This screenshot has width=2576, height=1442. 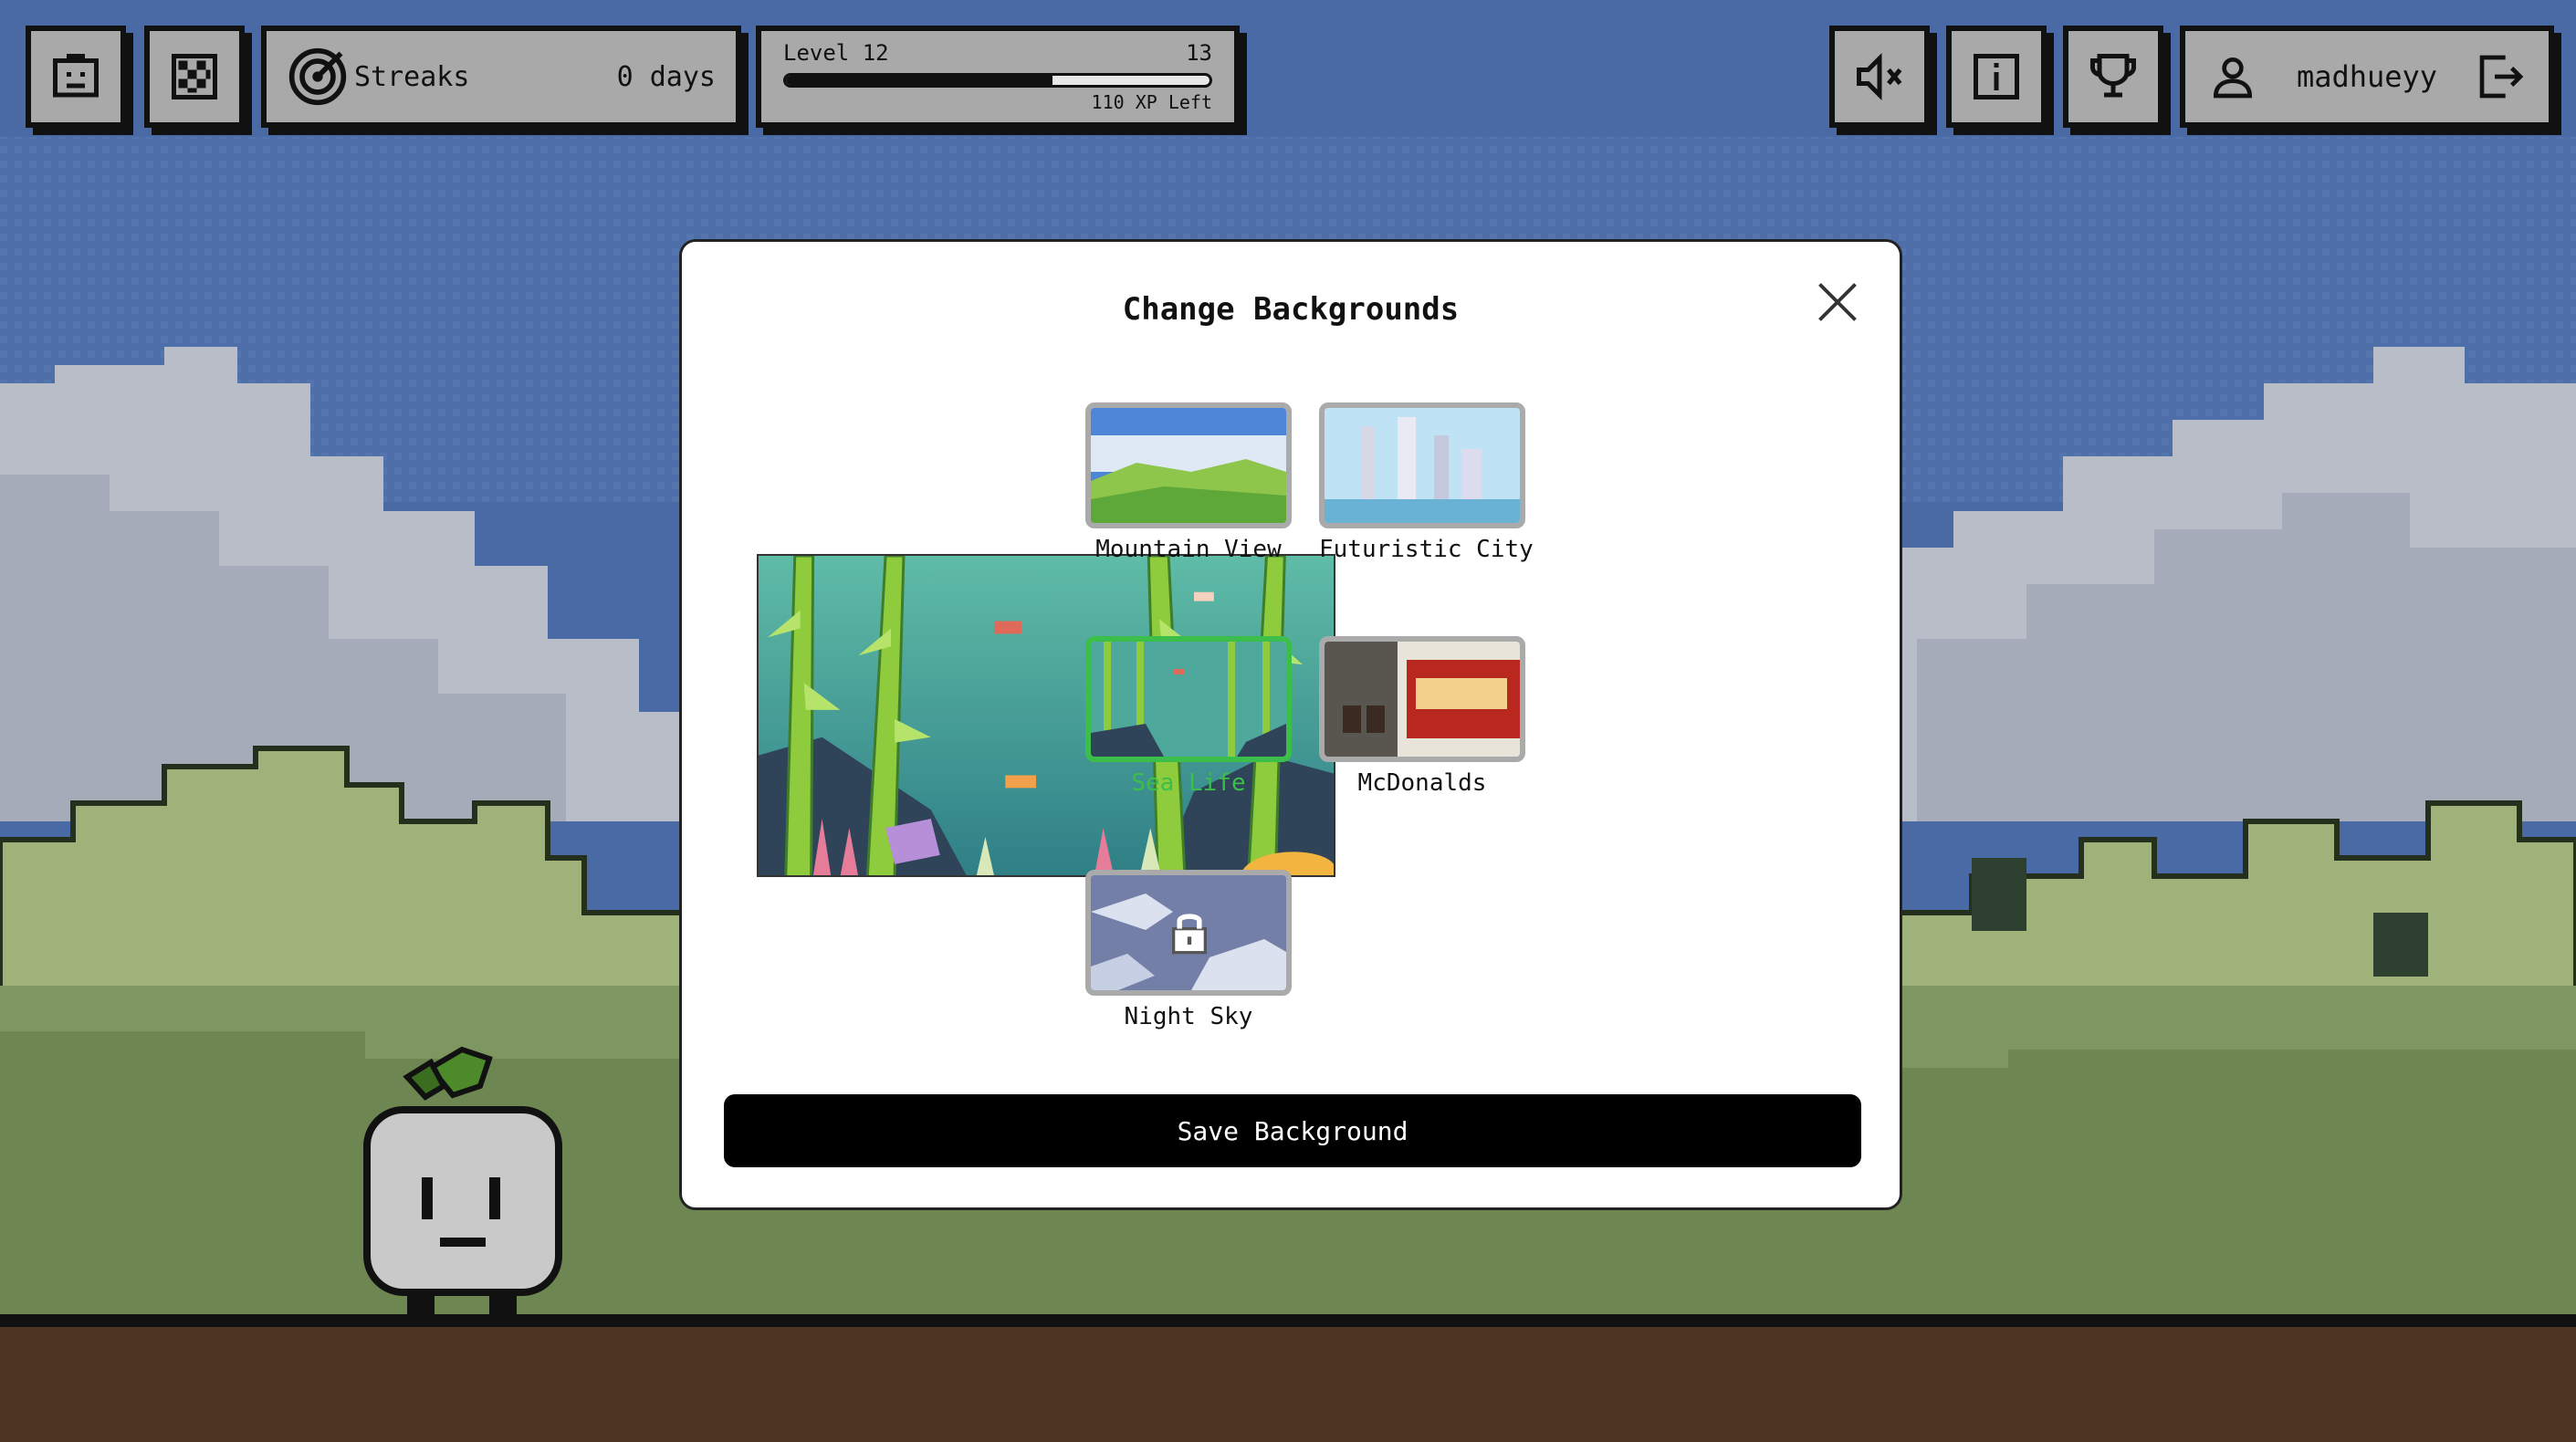 I want to click on target-icon, so click(x=317, y=76).